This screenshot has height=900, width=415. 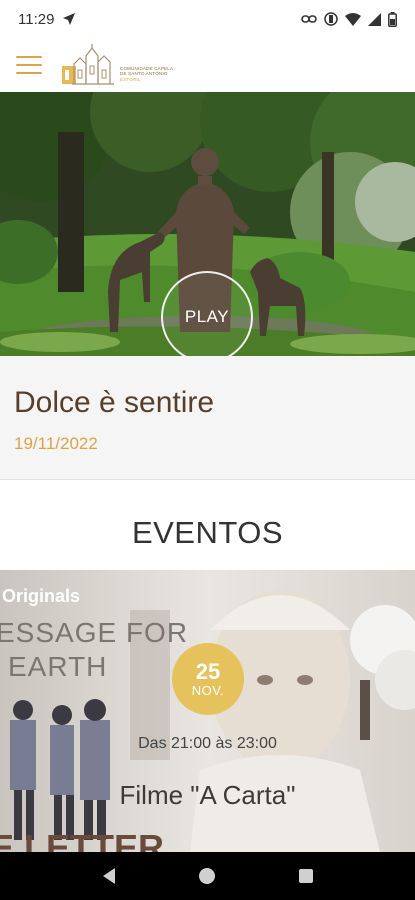 I want to click on event-day: 25, so click(x=208, y=671).